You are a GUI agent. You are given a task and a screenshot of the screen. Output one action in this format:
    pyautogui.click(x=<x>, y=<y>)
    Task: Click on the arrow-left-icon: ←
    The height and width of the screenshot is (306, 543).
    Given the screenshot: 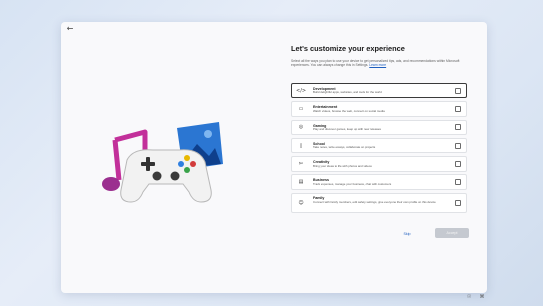 What is the action you would take?
    pyautogui.click(x=70, y=28)
    